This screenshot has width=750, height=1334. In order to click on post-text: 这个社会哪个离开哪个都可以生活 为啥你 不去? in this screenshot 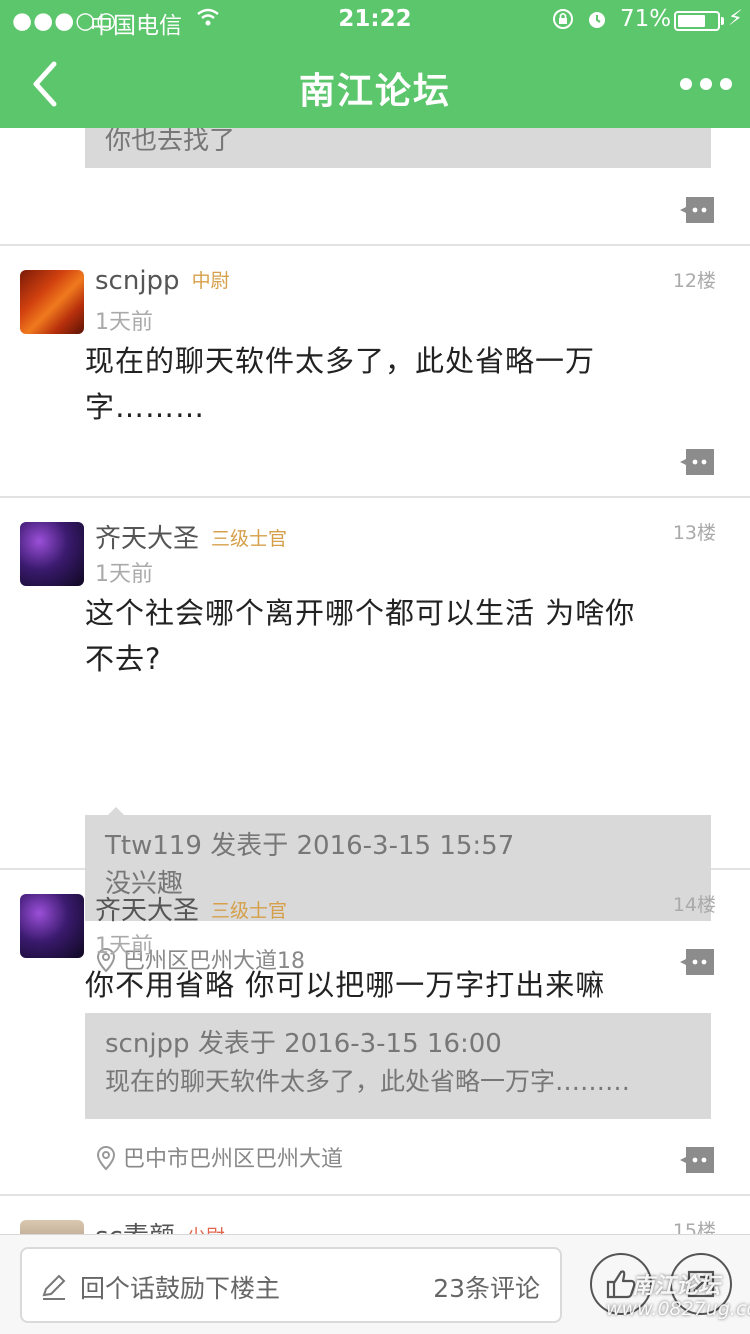, I will do `click(400, 636)`.